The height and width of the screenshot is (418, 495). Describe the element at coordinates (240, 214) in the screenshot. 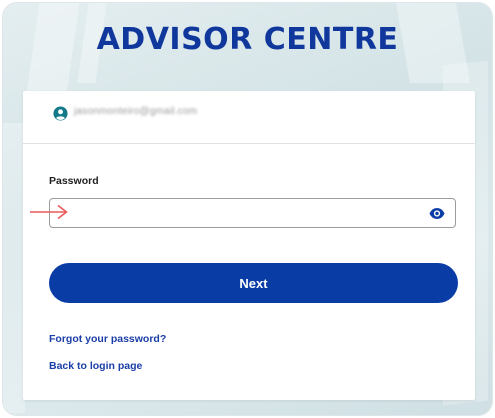

I see `password-input` at that location.